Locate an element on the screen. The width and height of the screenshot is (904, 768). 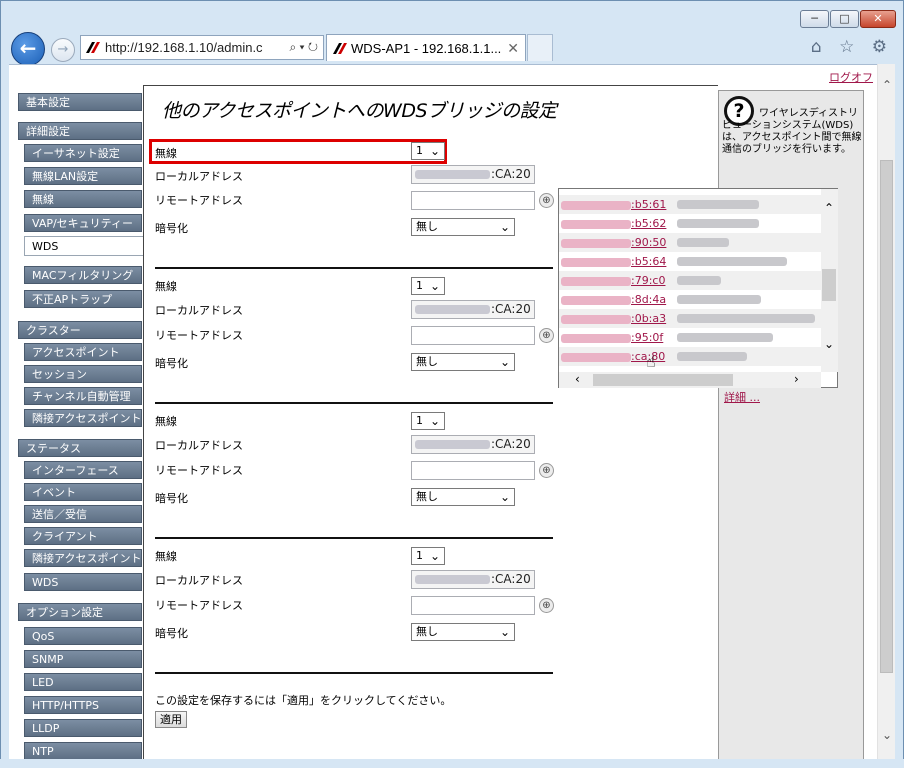
back-button: ← is located at coordinates (28, 49).